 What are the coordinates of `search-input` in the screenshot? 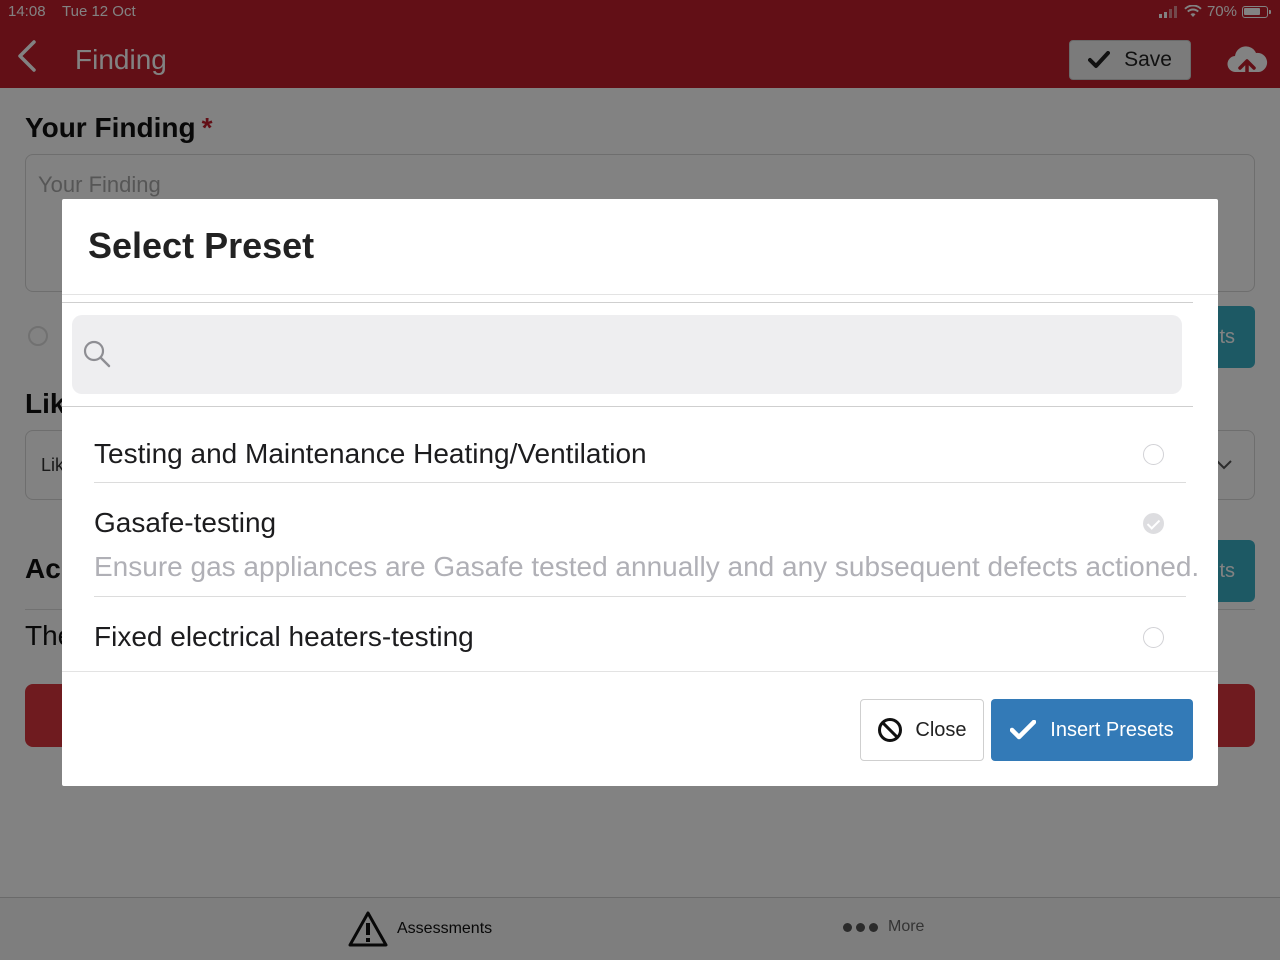 It's located at (647, 356).